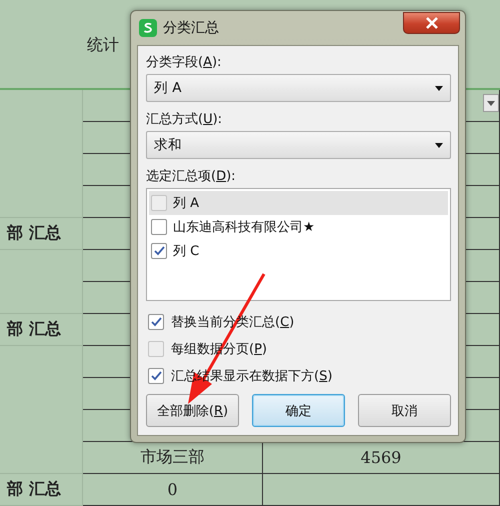 Image resolution: width=500 pixels, height=506 pixels. Describe the element at coordinates (191, 177) in the screenshot. I see `field-label: 选定汇总项(D):` at that location.